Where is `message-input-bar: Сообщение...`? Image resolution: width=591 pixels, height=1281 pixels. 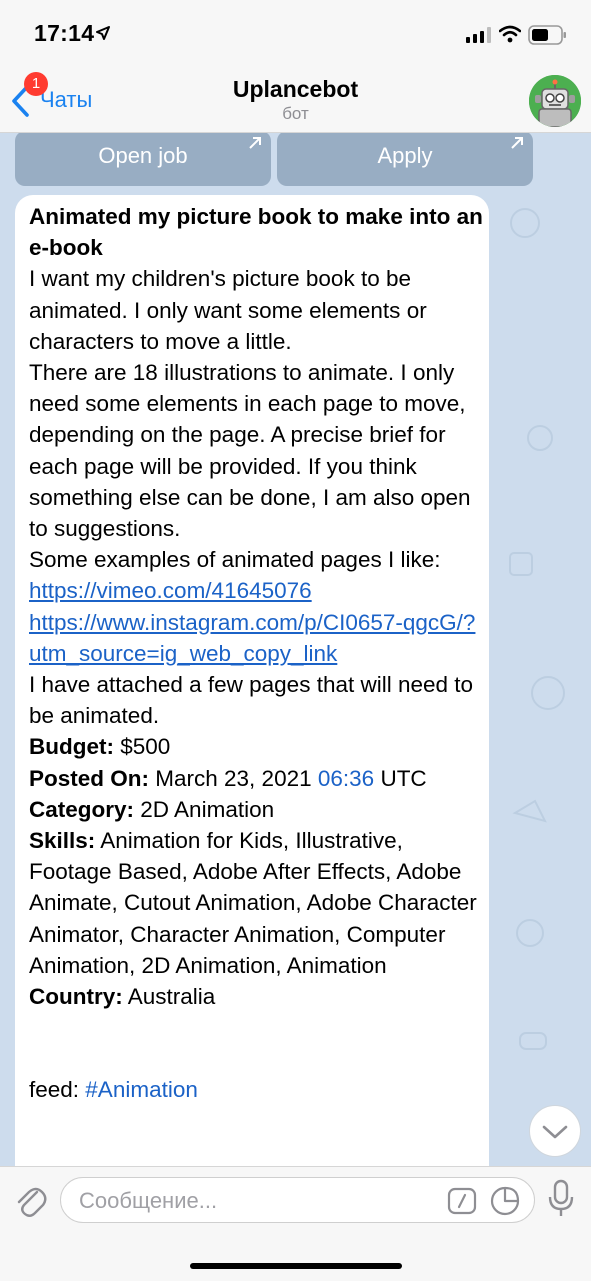
message-input-bar: Сообщение... is located at coordinates (295, 1223).